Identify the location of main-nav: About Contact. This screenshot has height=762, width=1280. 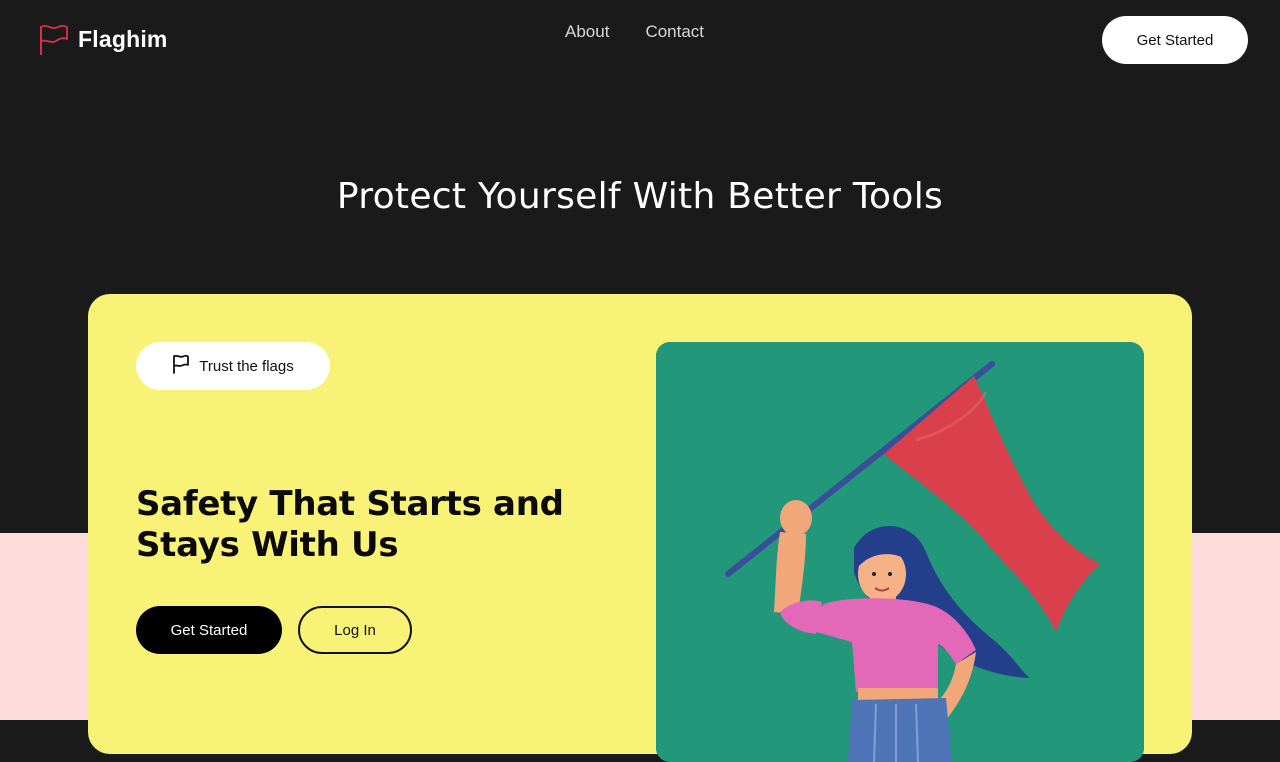
(634, 32).